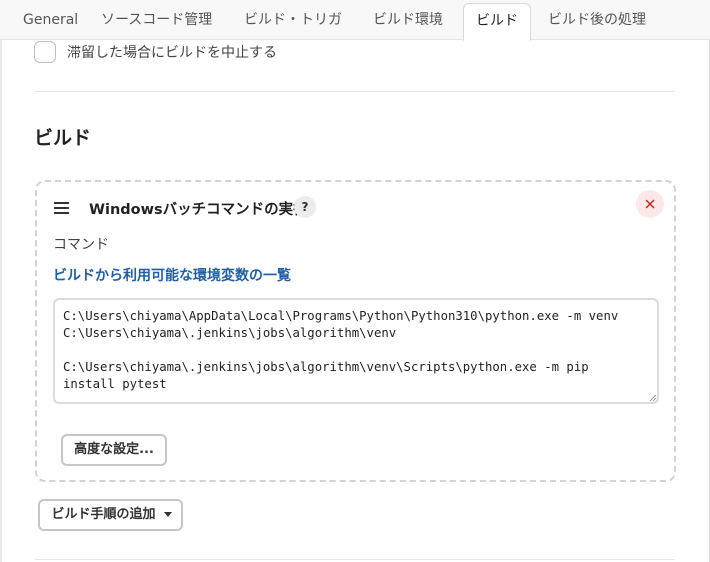 Image resolution: width=710 pixels, height=562 pixels. What do you see at coordinates (1, 301) in the screenshot?
I see `page-frame-left` at bounding box center [1, 301].